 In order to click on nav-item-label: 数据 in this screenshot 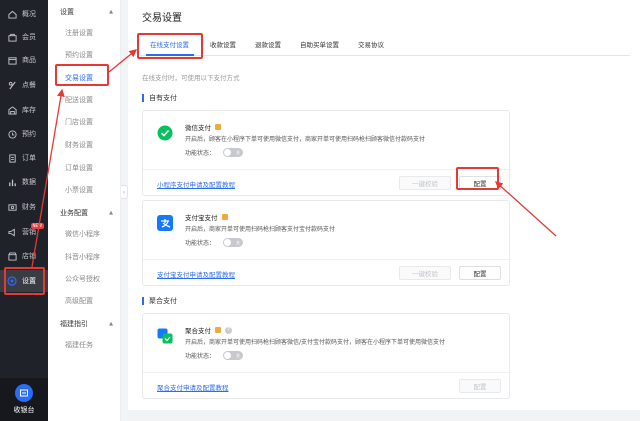, I will do `click(29, 182)`.